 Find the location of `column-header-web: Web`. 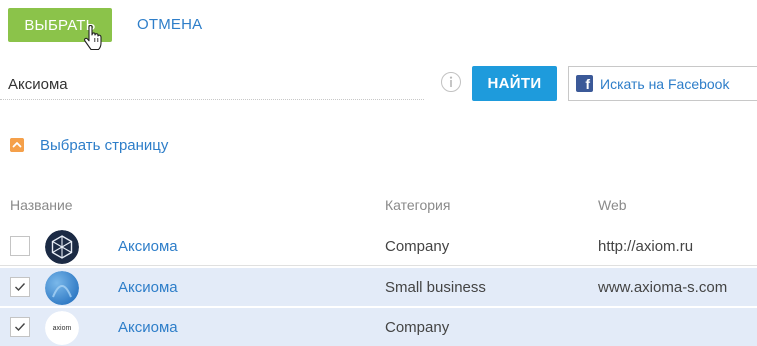

column-header-web: Web is located at coordinates (612, 205).